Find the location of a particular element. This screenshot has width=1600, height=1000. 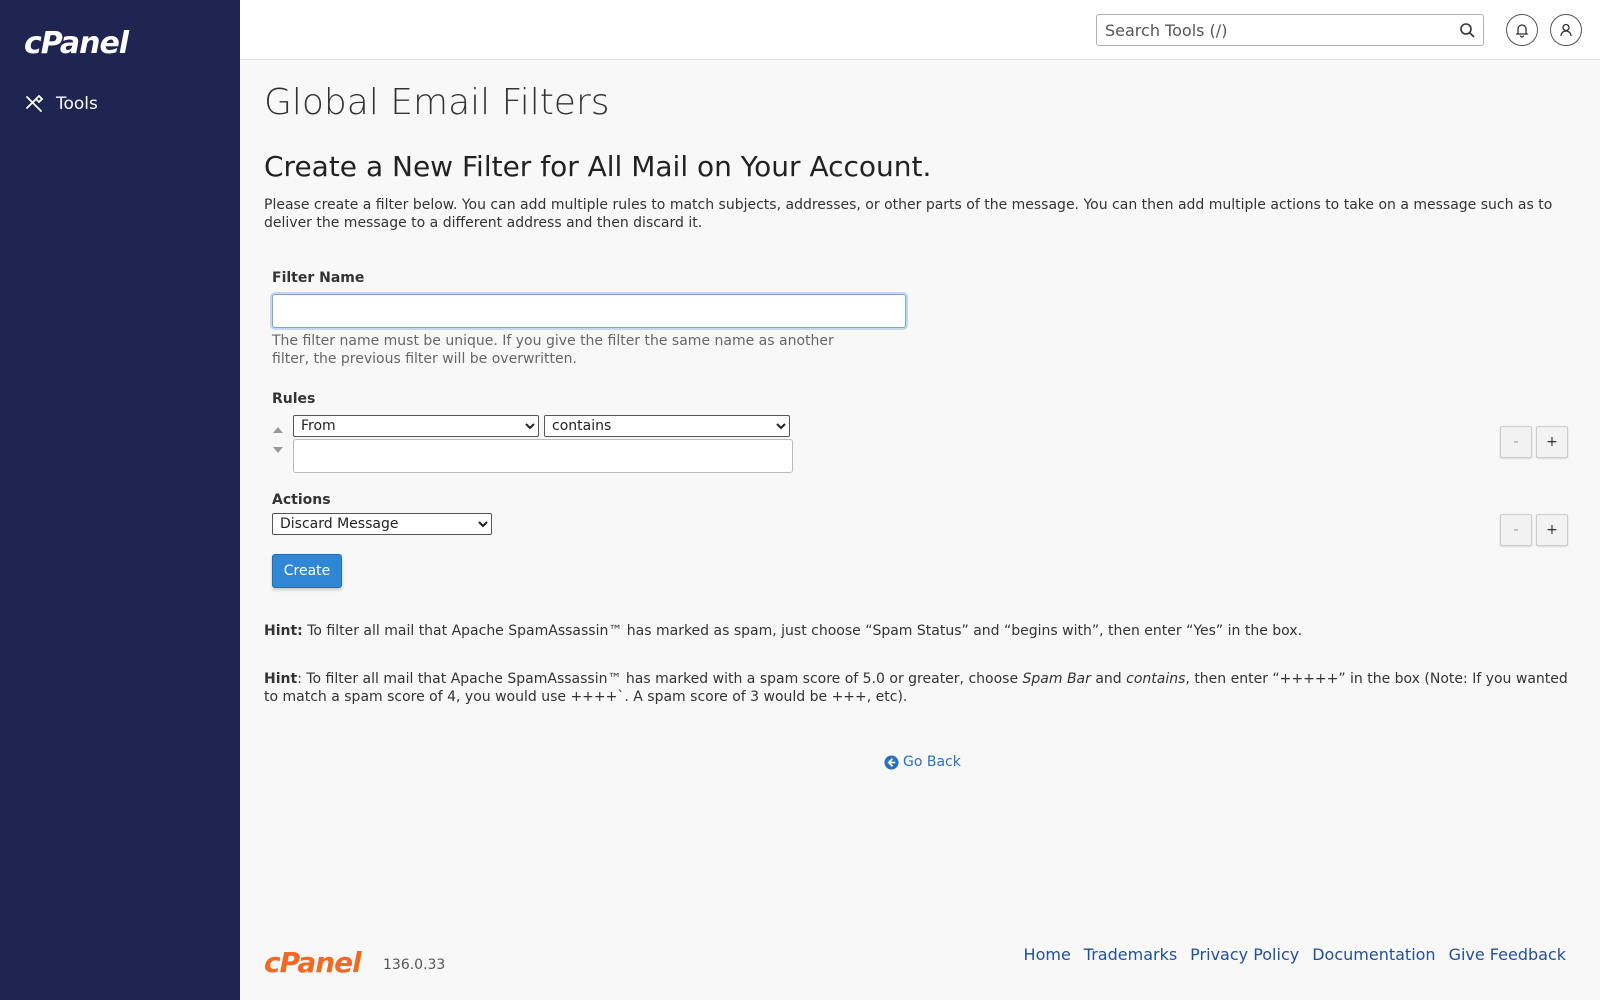

search-icon is located at coordinates (1467, 30).